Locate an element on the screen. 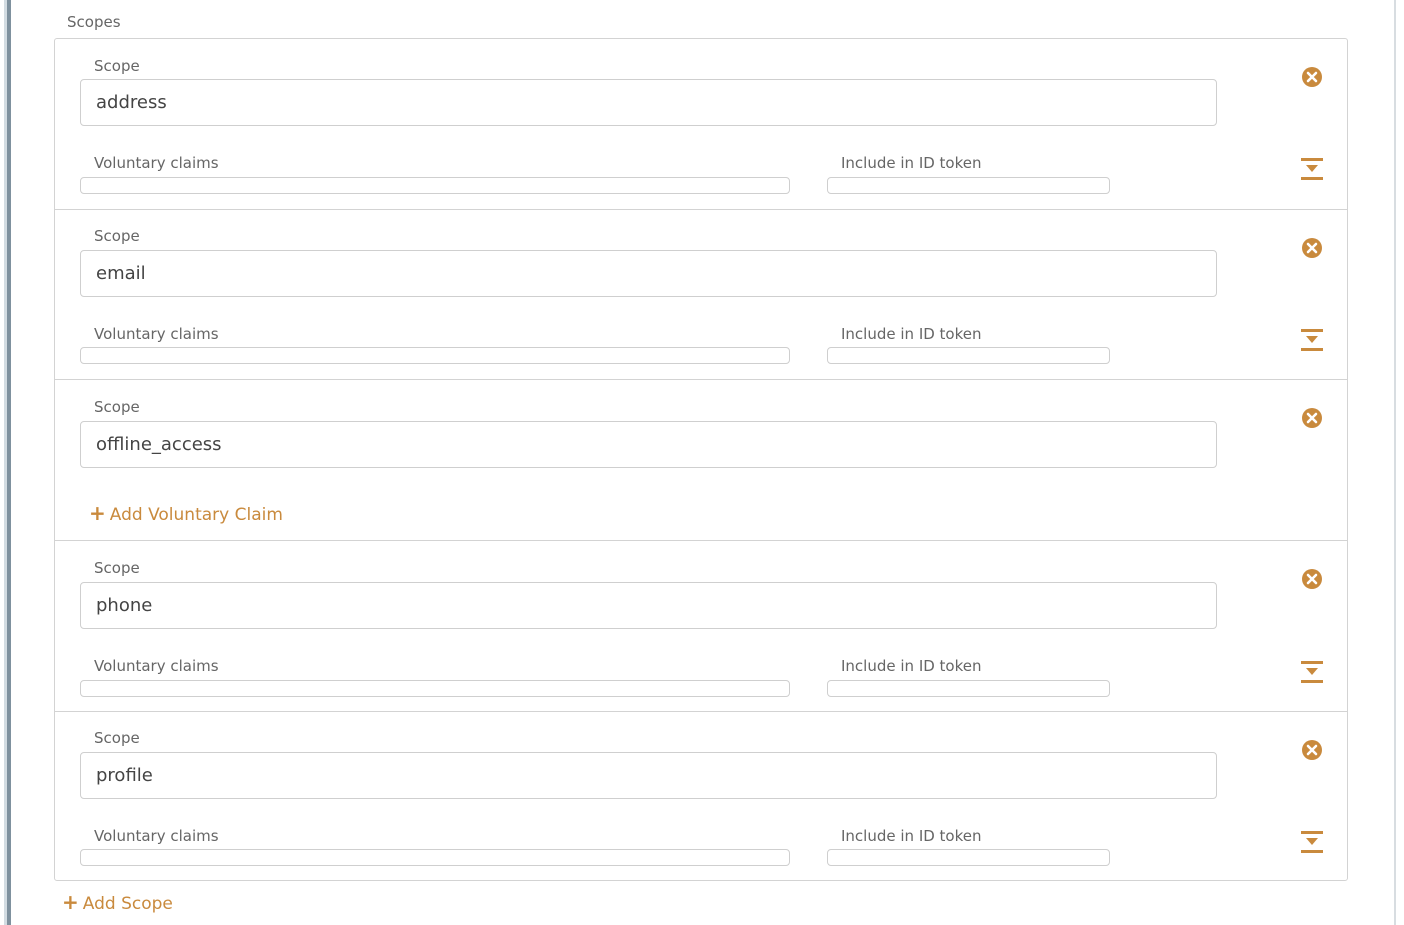  scope-input: profile is located at coordinates (648, 775).